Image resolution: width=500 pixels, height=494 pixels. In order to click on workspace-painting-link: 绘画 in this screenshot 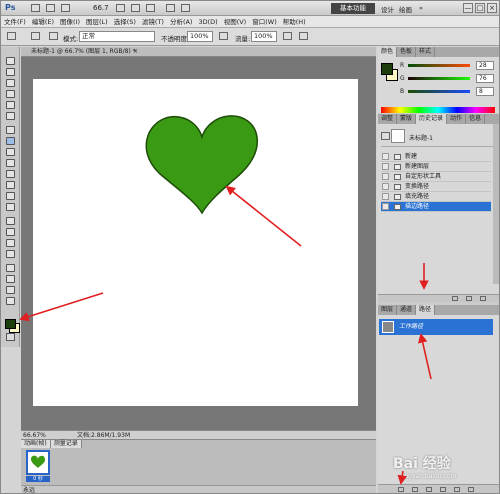, I will do `click(405, 9)`.